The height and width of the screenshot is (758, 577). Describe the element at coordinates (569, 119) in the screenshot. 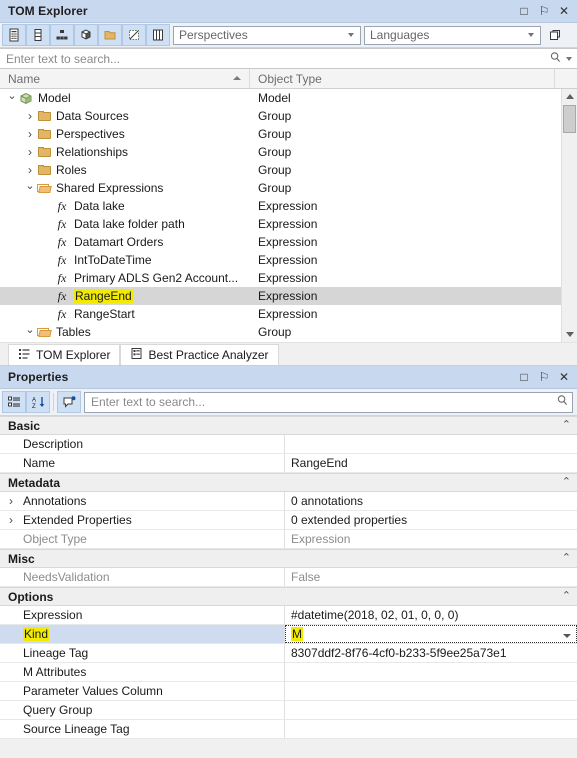

I see `scrollbar-thumb` at that location.